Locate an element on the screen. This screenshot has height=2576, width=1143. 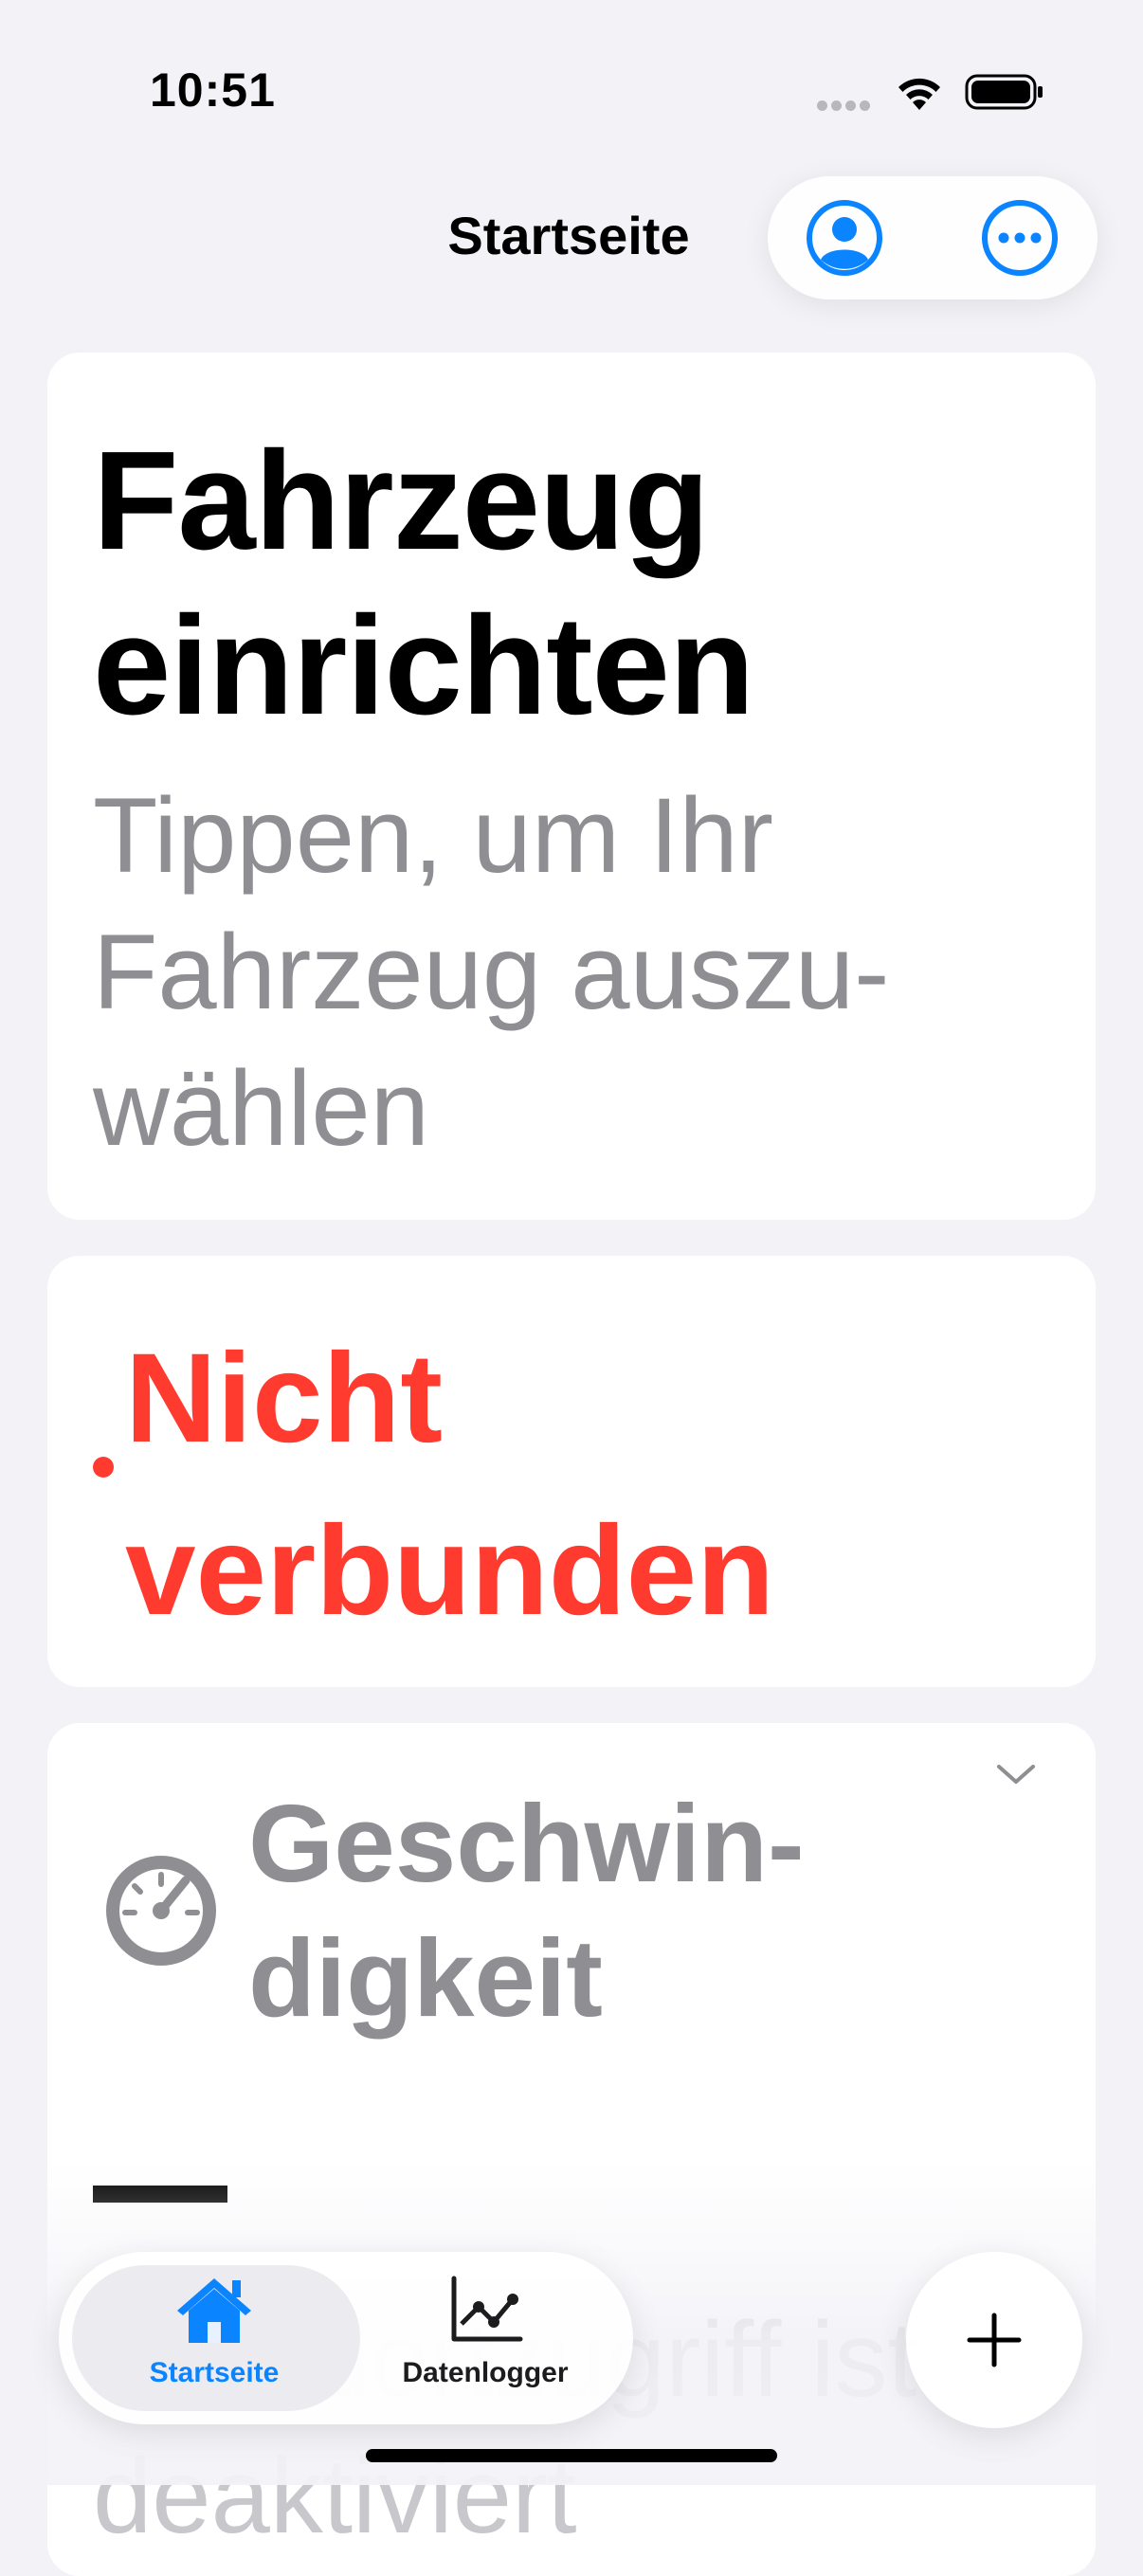
nav-actions is located at coordinates (933, 237).